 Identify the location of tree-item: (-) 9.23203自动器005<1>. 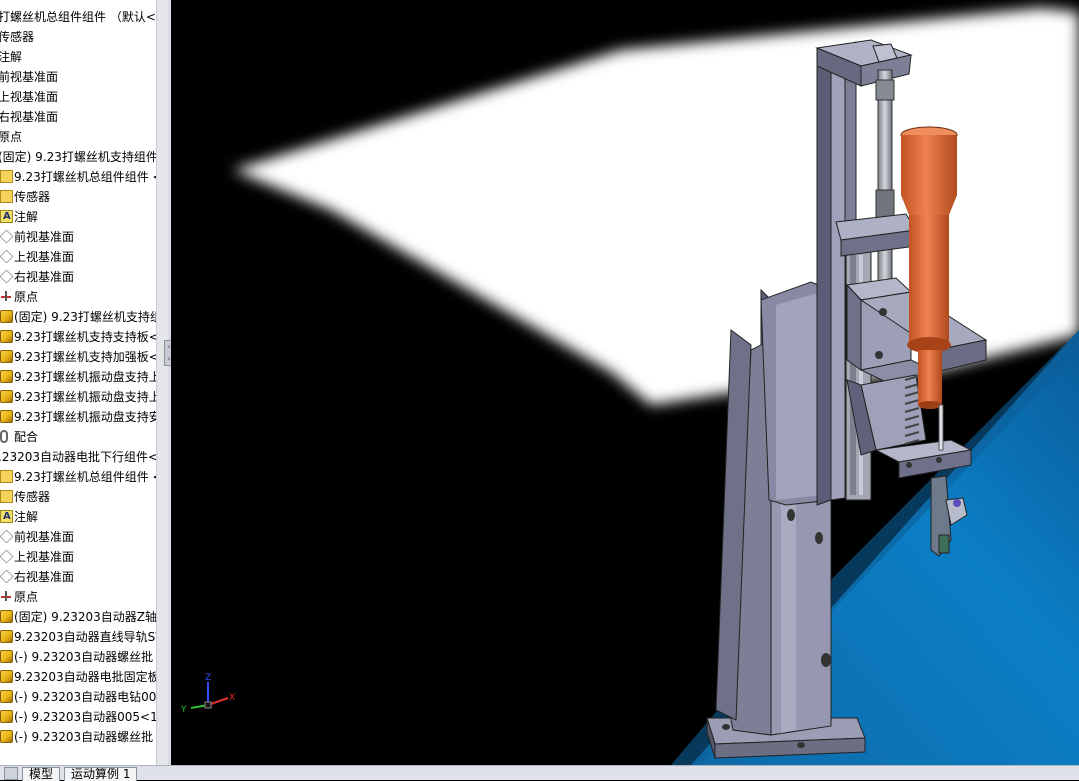
(78, 717).